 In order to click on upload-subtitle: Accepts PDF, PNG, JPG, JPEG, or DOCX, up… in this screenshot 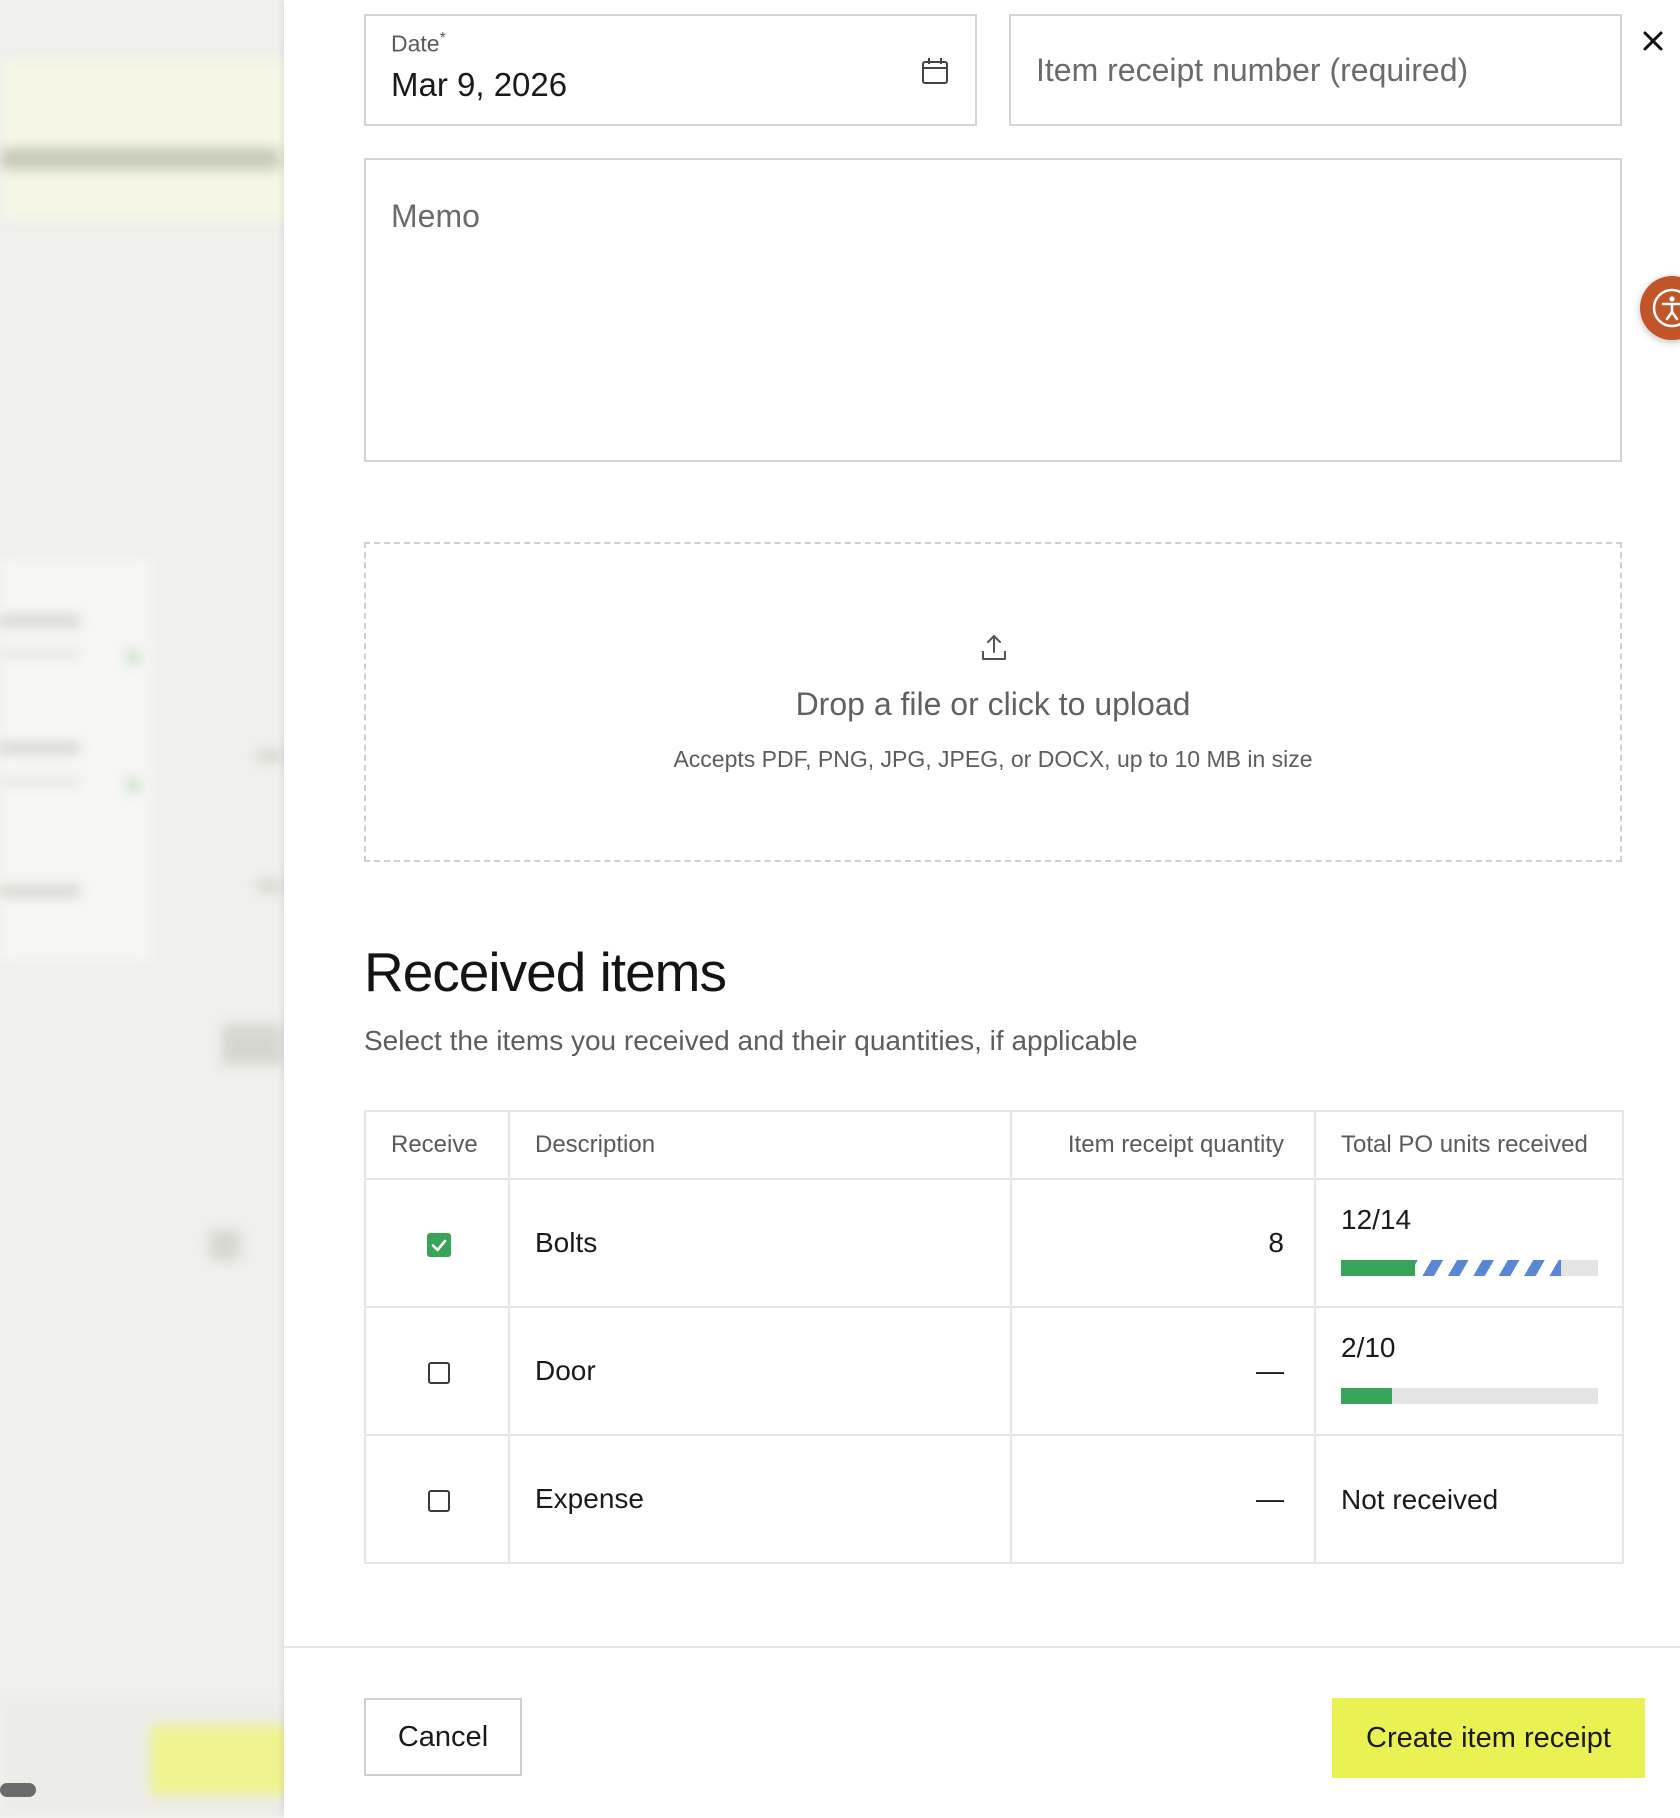, I will do `click(993, 759)`.